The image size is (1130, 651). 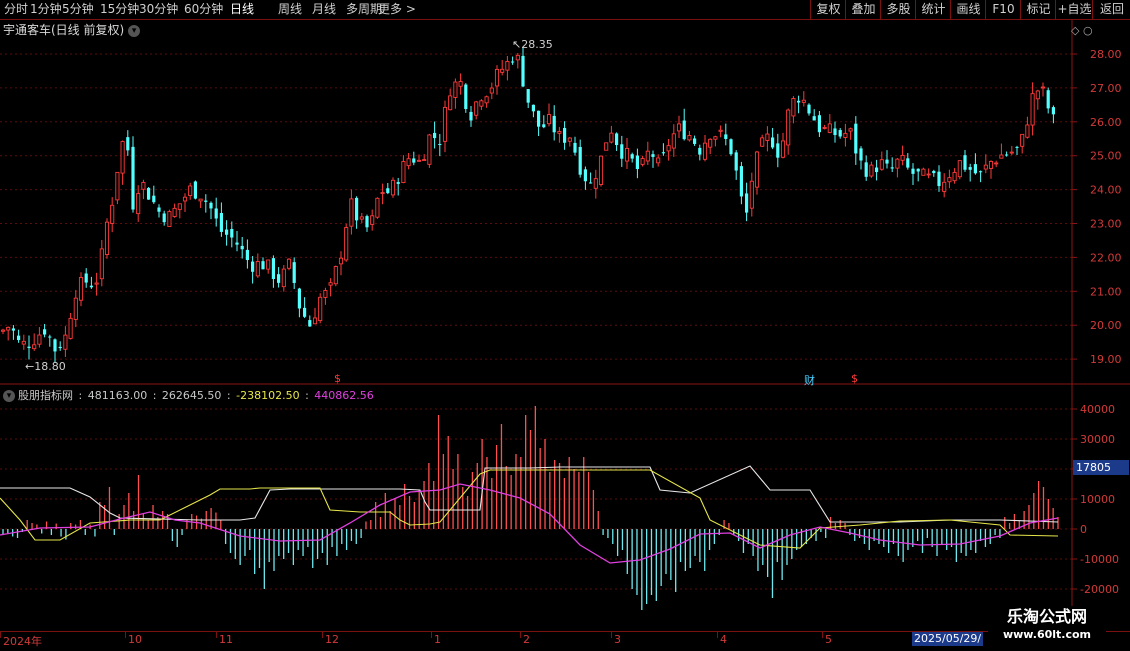 I want to click on indicator-line-yellow, so click(x=529, y=509).